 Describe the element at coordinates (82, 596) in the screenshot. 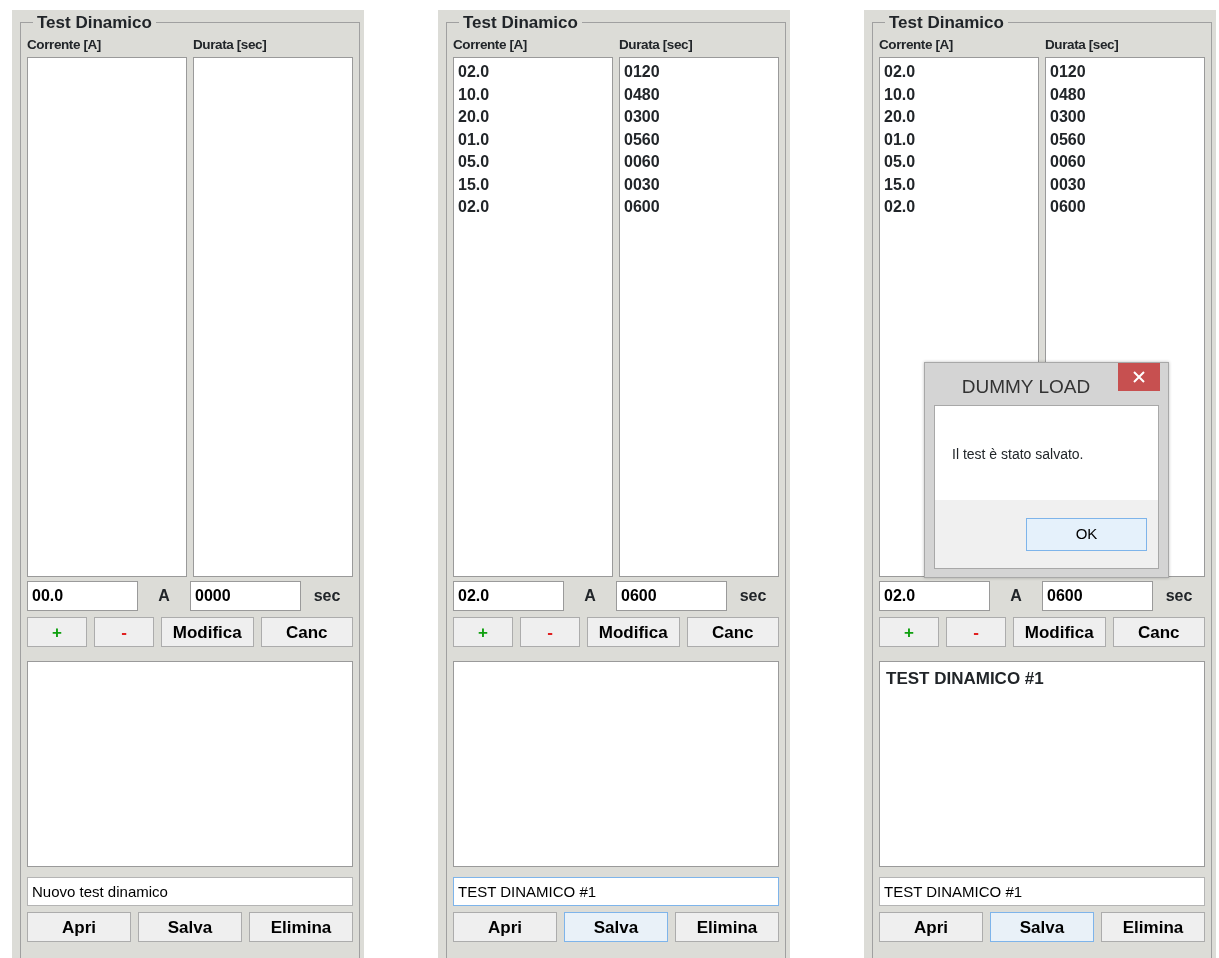

I see `current-field: 00.0` at that location.